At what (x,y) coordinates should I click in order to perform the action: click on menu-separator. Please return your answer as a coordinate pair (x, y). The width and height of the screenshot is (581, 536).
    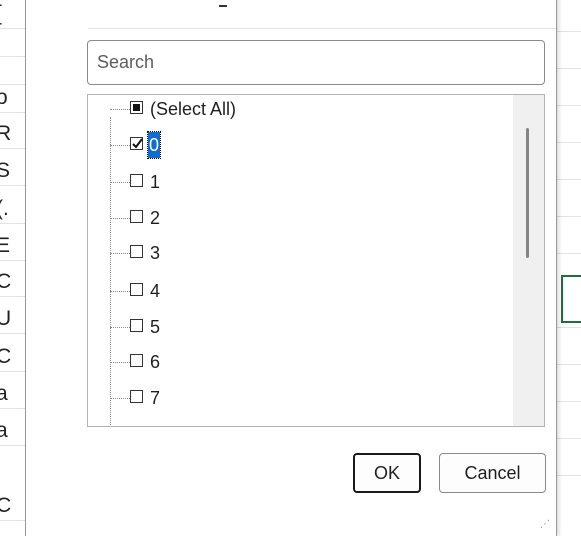
    Looking at the image, I should click on (322, 28).